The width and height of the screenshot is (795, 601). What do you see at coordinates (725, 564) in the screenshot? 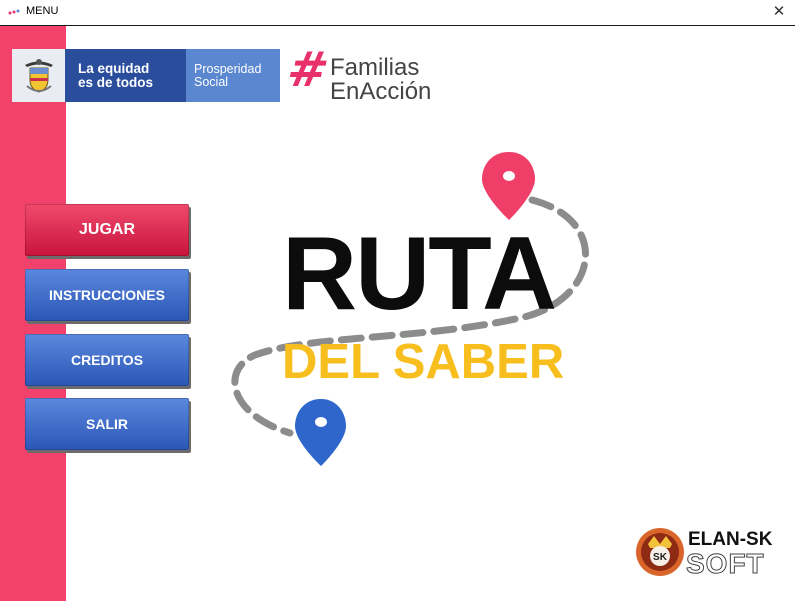
I see `studio-name-line-2: SOFT` at bounding box center [725, 564].